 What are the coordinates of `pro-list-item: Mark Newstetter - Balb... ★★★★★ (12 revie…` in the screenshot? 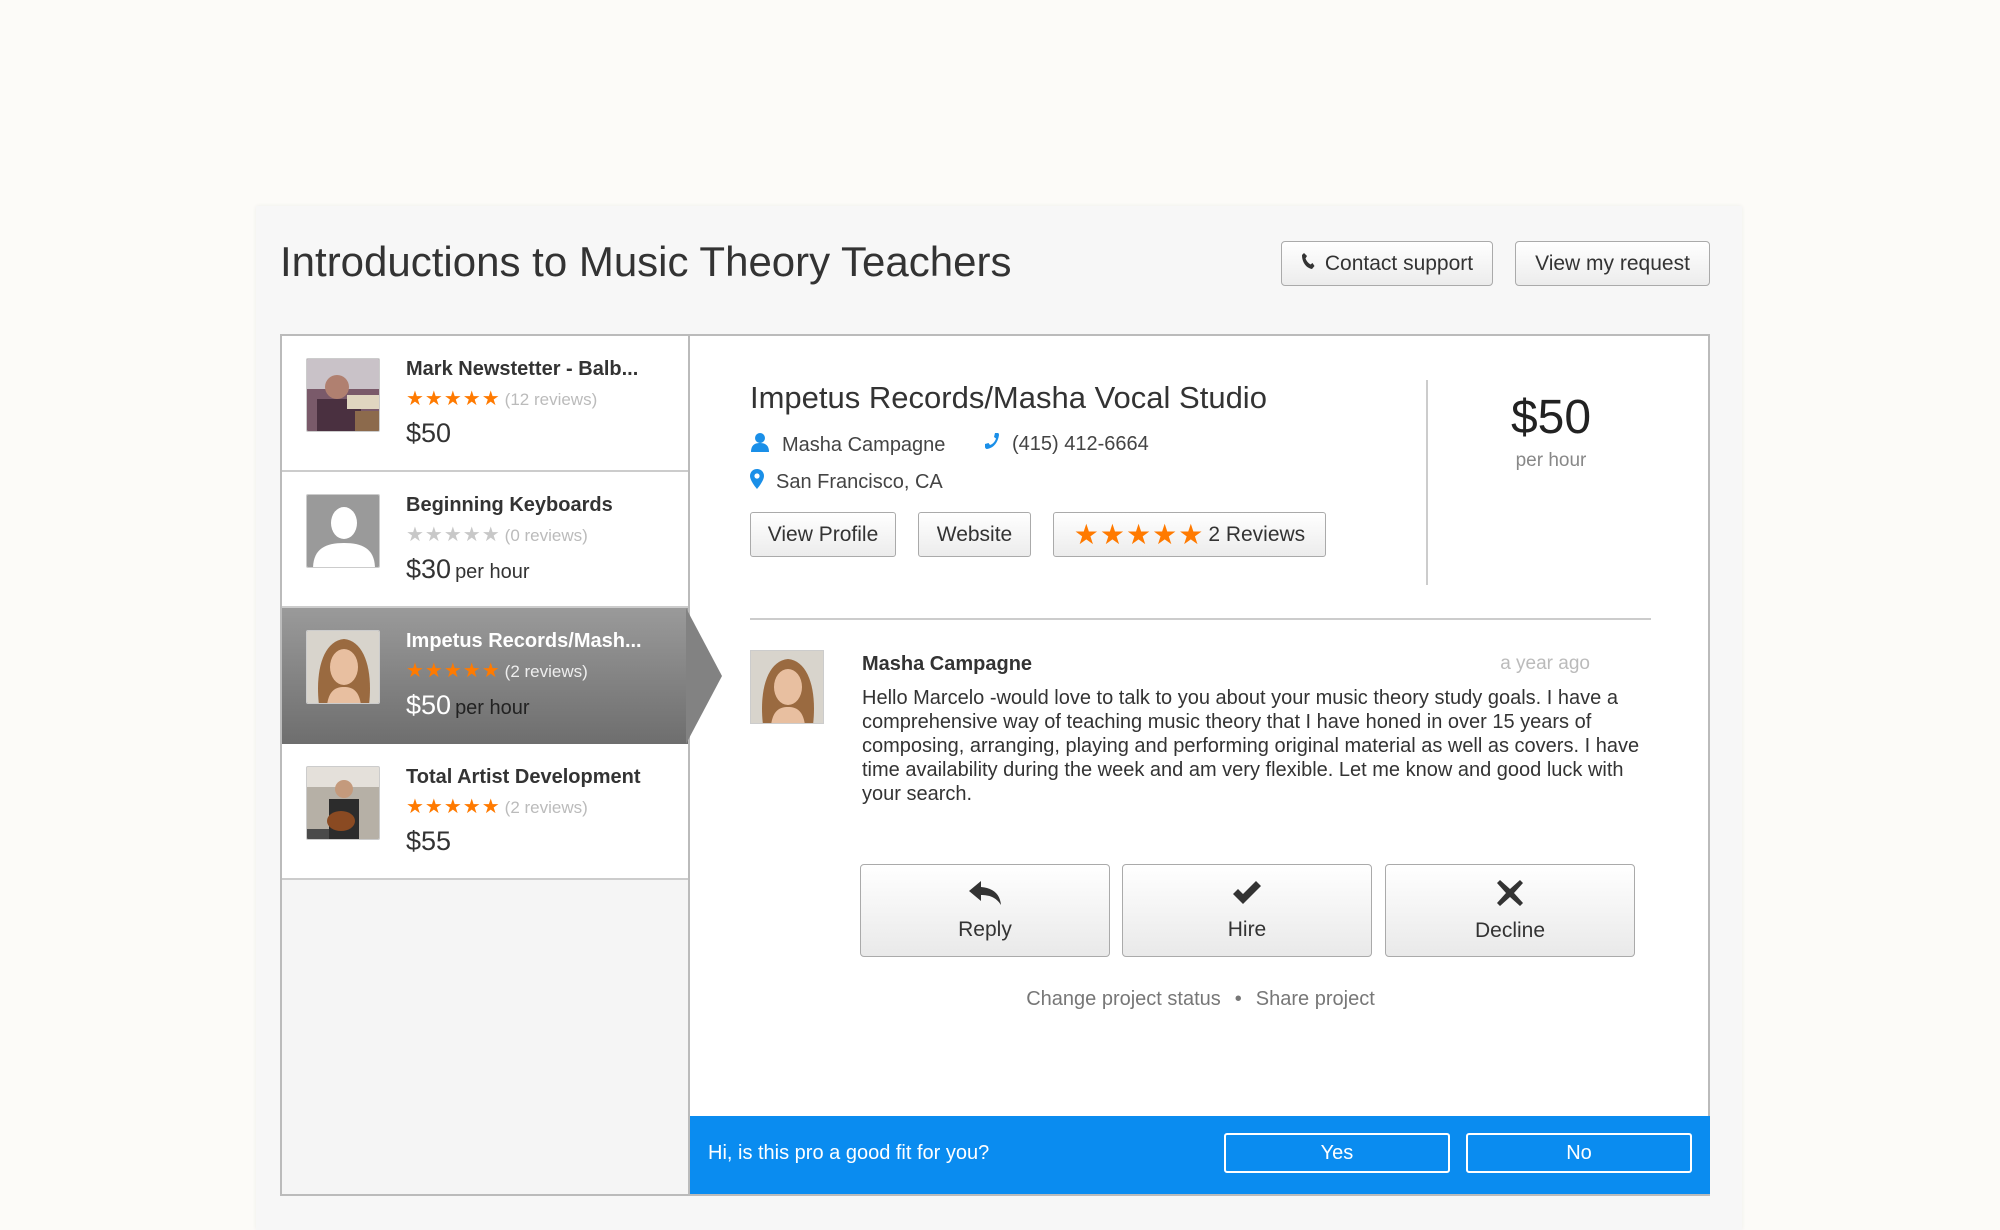 It's located at (485, 404).